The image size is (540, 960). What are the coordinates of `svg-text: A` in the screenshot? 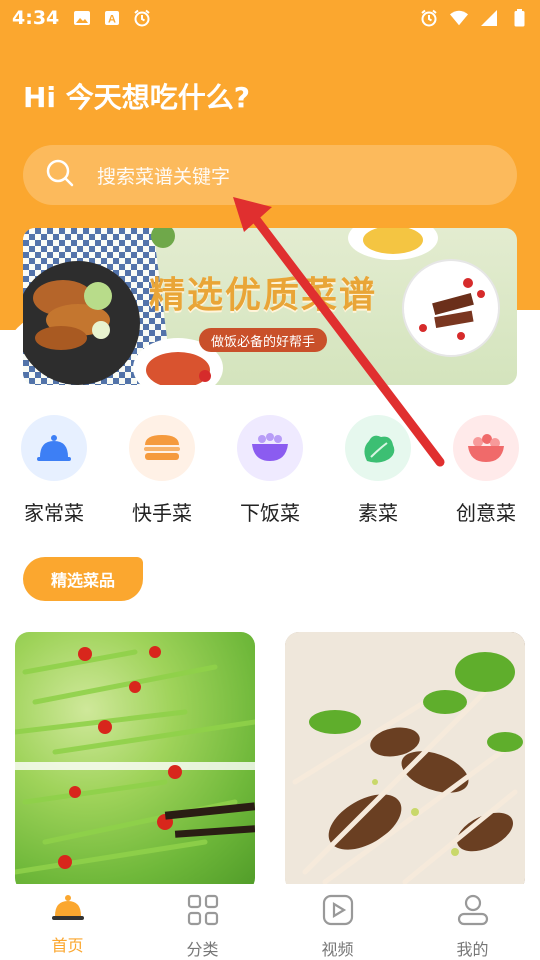 It's located at (112, 20).